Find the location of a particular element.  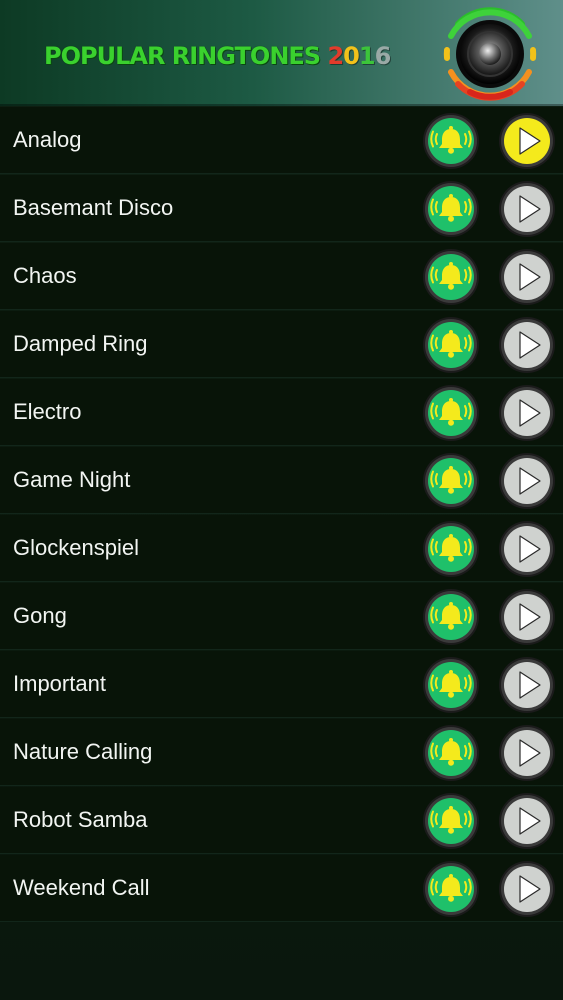

ringtone-name: Basemant Disco is located at coordinates (93, 207).